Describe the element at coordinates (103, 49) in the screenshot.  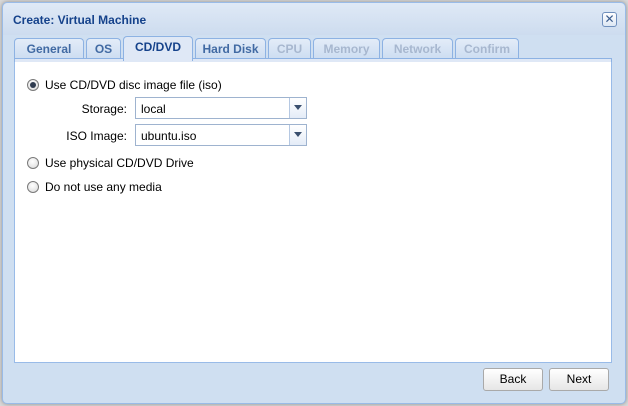
I see `tab-os: OS` at that location.